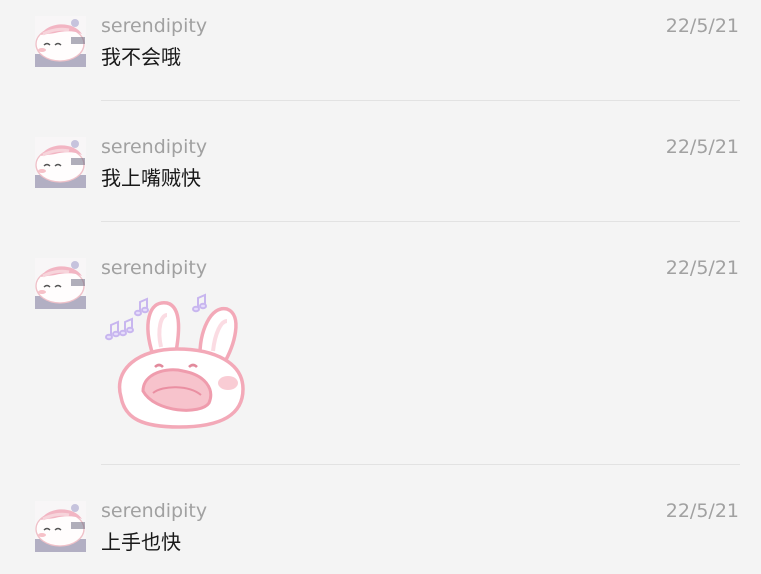 The image size is (761, 574). What do you see at coordinates (141, 542) in the screenshot?
I see `message-text: 上手也快` at bounding box center [141, 542].